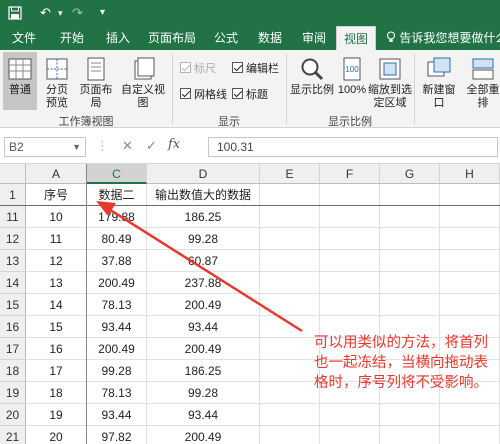 This screenshot has width=500, height=444. What do you see at coordinates (13, 174) in the screenshot?
I see `select-all-corner` at bounding box center [13, 174].